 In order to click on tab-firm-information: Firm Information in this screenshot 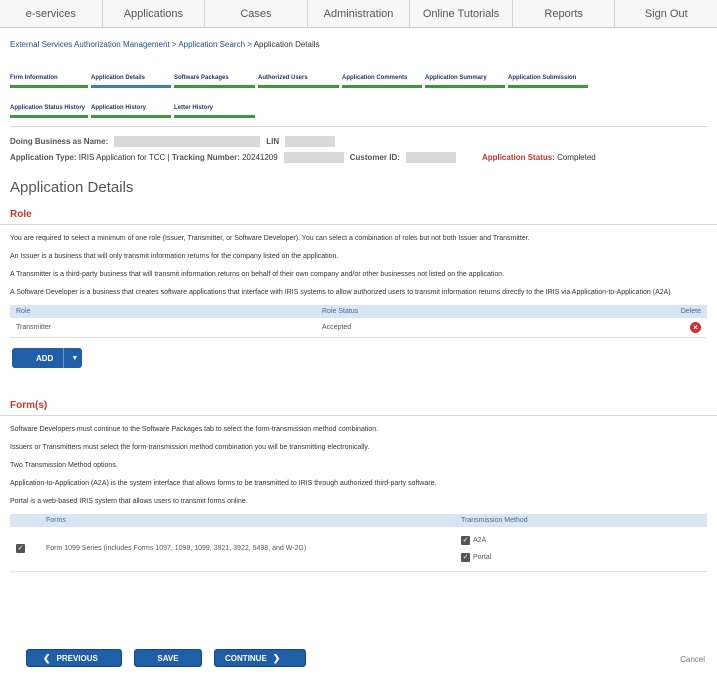, I will do `click(49, 81)`.